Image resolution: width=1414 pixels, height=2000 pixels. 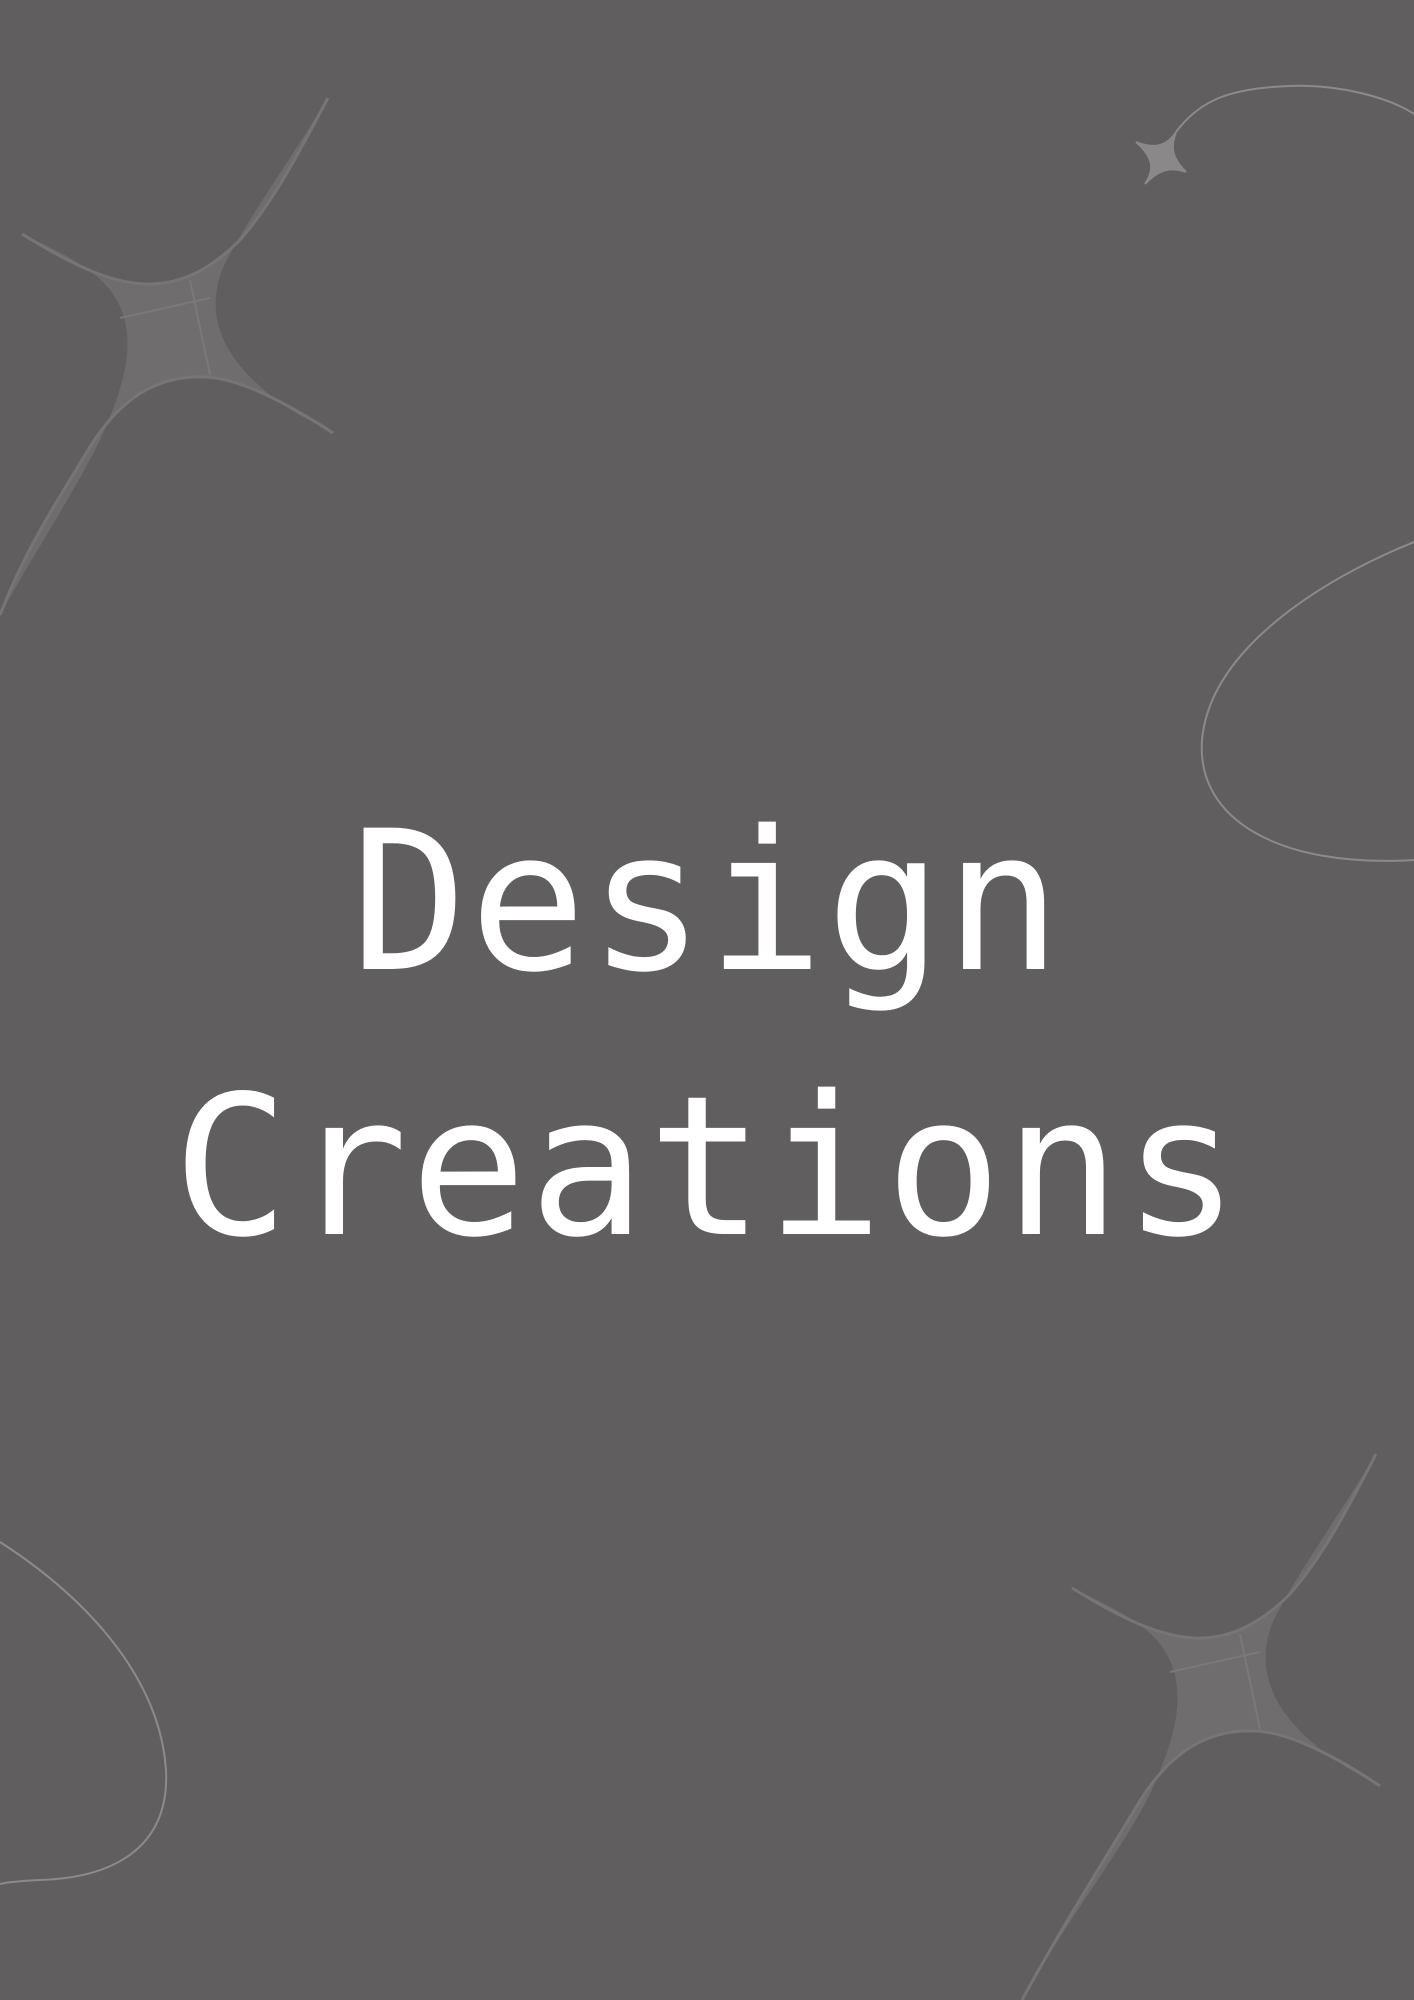 What do you see at coordinates (707, 1167) in the screenshot?
I see `title-line-creations: Creations` at bounding box center [707, 1167].